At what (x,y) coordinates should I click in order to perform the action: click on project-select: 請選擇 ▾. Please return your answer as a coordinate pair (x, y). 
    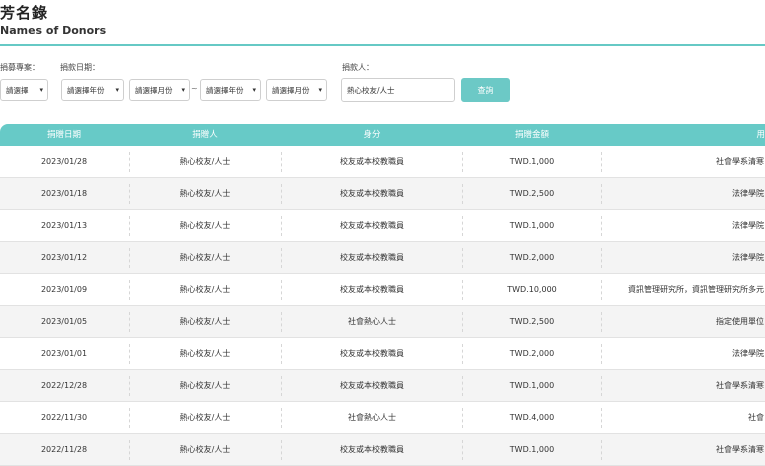
    Looking at the image, I should click on (24, 90).